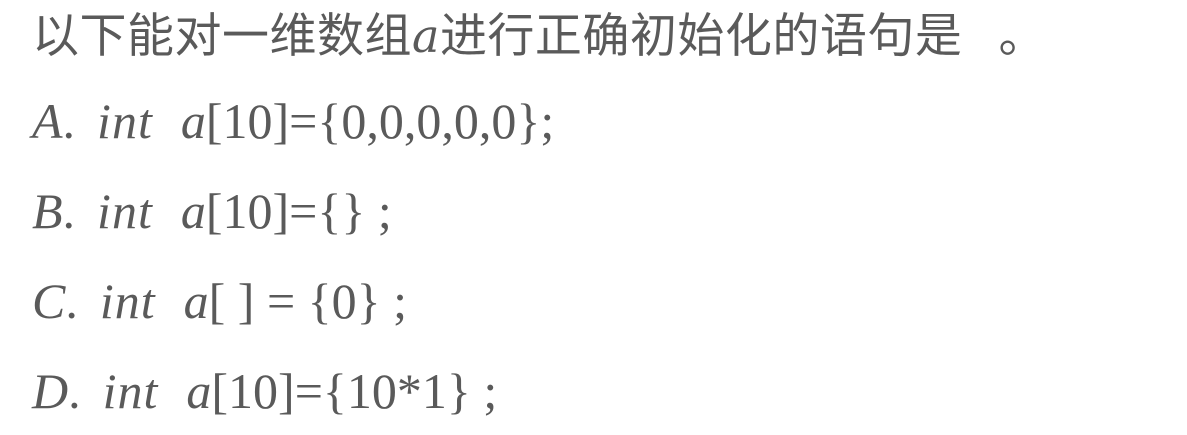  I want to click on option-c: C. int a[ ] = {0} ;, so click(219, 301).